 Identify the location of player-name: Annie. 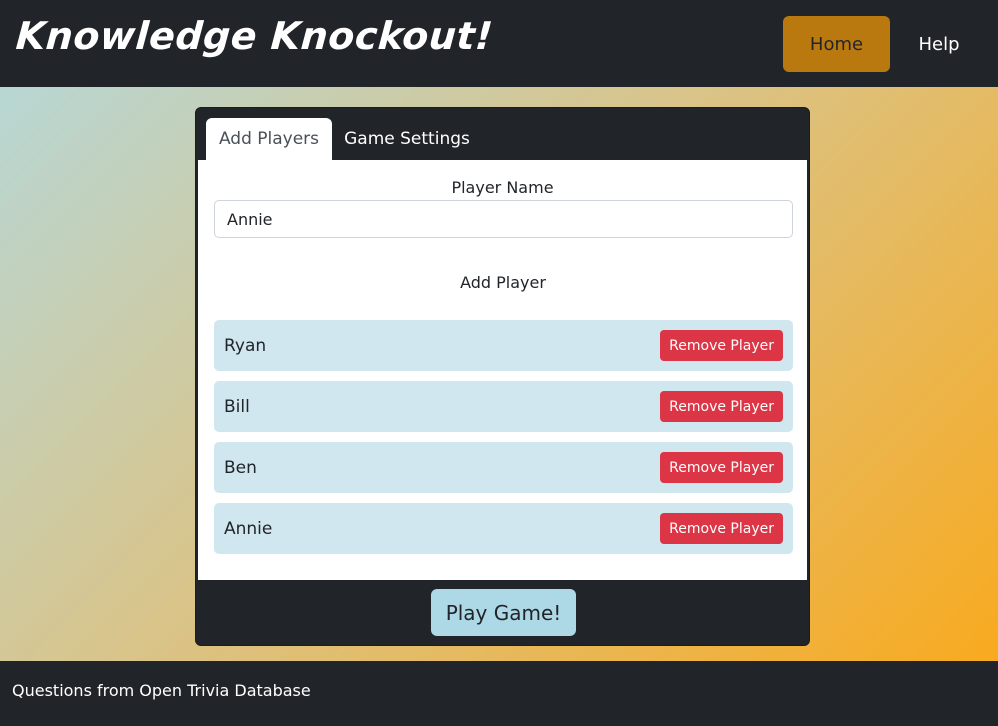
(248, 528).